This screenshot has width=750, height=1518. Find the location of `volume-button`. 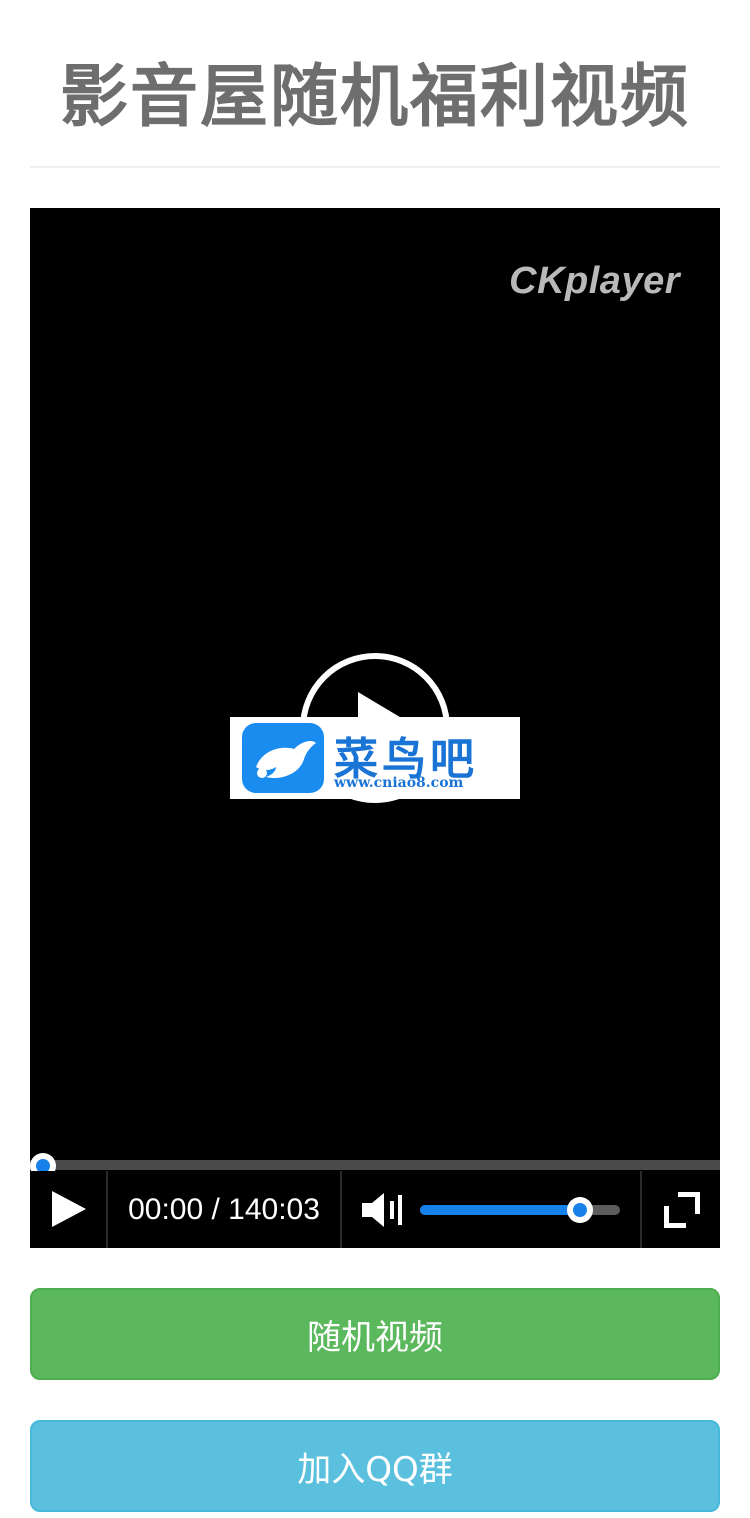

volume-button is located at coordinates (385, 1209).